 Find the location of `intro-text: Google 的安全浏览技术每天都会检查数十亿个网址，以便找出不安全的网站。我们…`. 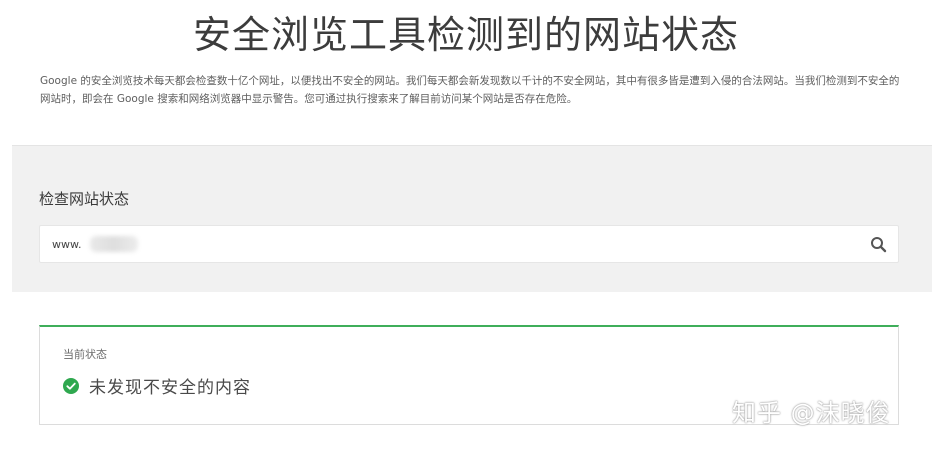

intro-text: Google 的安全浏览技术每天都会检查数十亿个网址，以便找出不安全的网站。我们… is located at coordinates (470, 90).